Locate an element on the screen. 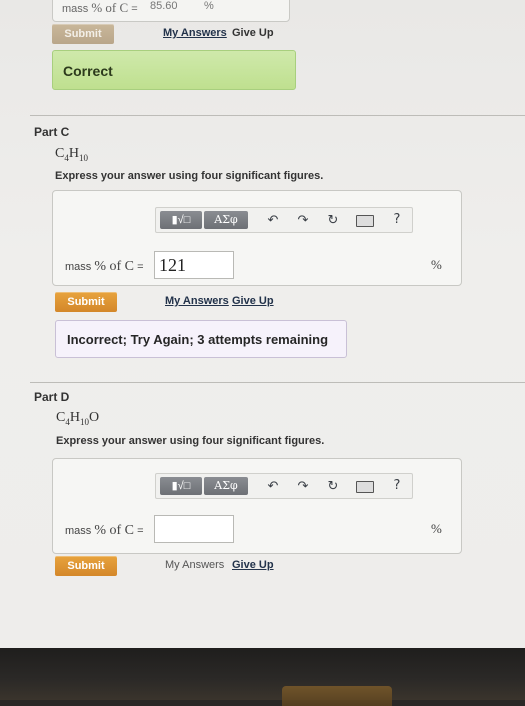  part-d-answer-panel: ▮√□ ΑΣφ ↶ ↷ ↻ ? mass % of C = % is located at coordinates (257, 506).